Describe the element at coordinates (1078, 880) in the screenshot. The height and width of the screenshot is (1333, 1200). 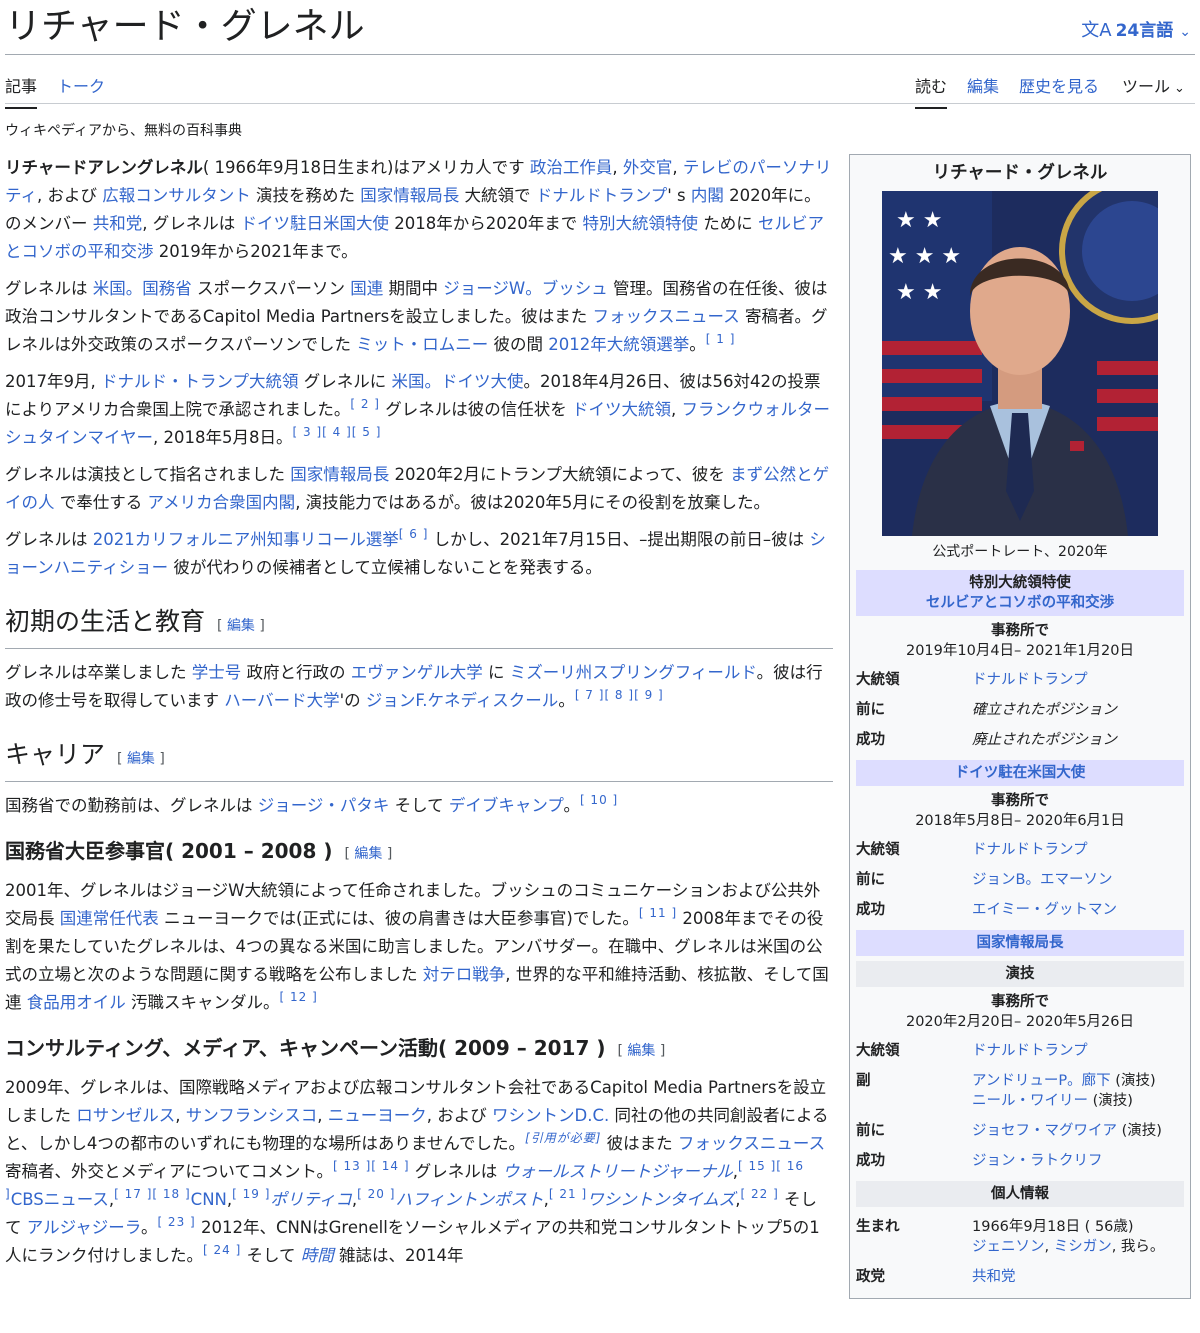
I see `row-link: ジョンB。エマーソン` at that location.